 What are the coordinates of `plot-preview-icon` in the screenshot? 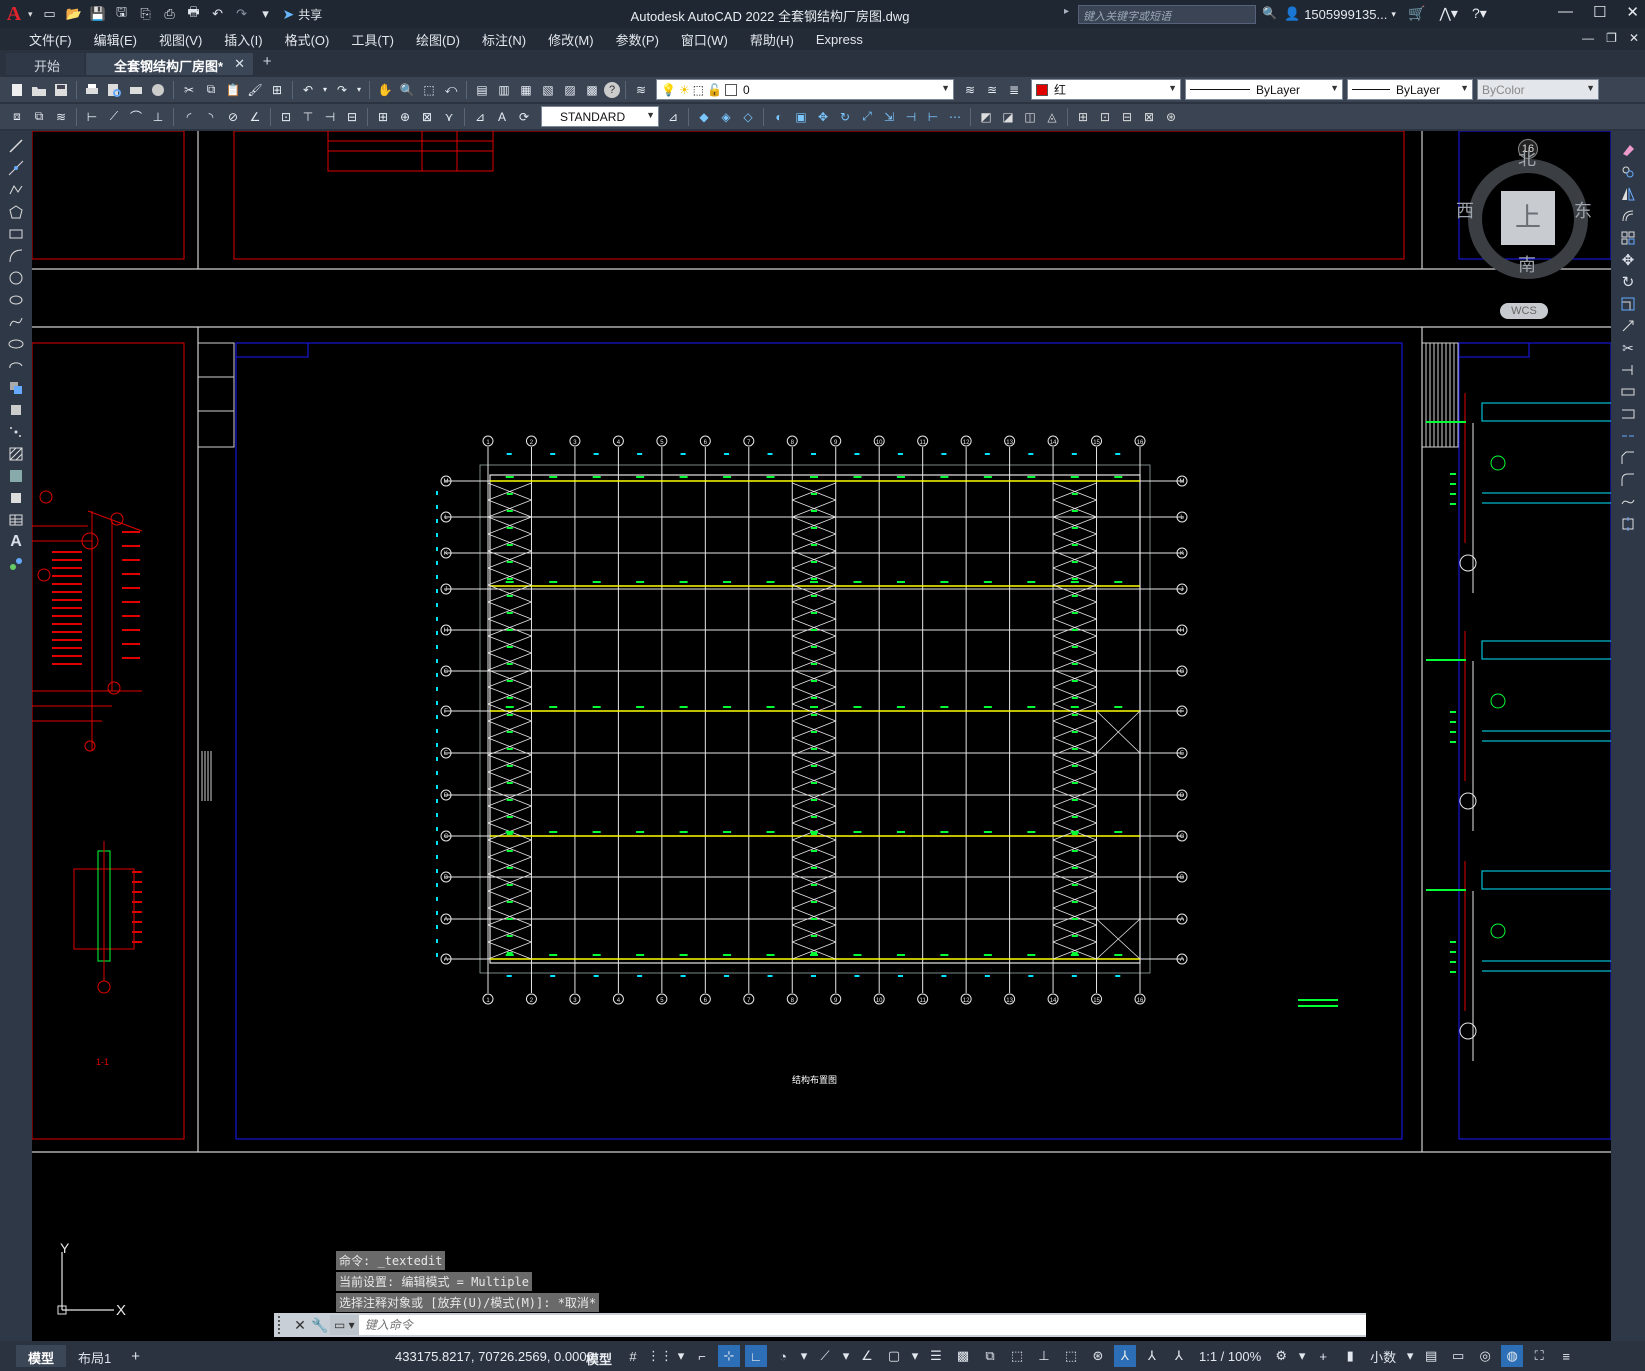 It's located at (114, 90).